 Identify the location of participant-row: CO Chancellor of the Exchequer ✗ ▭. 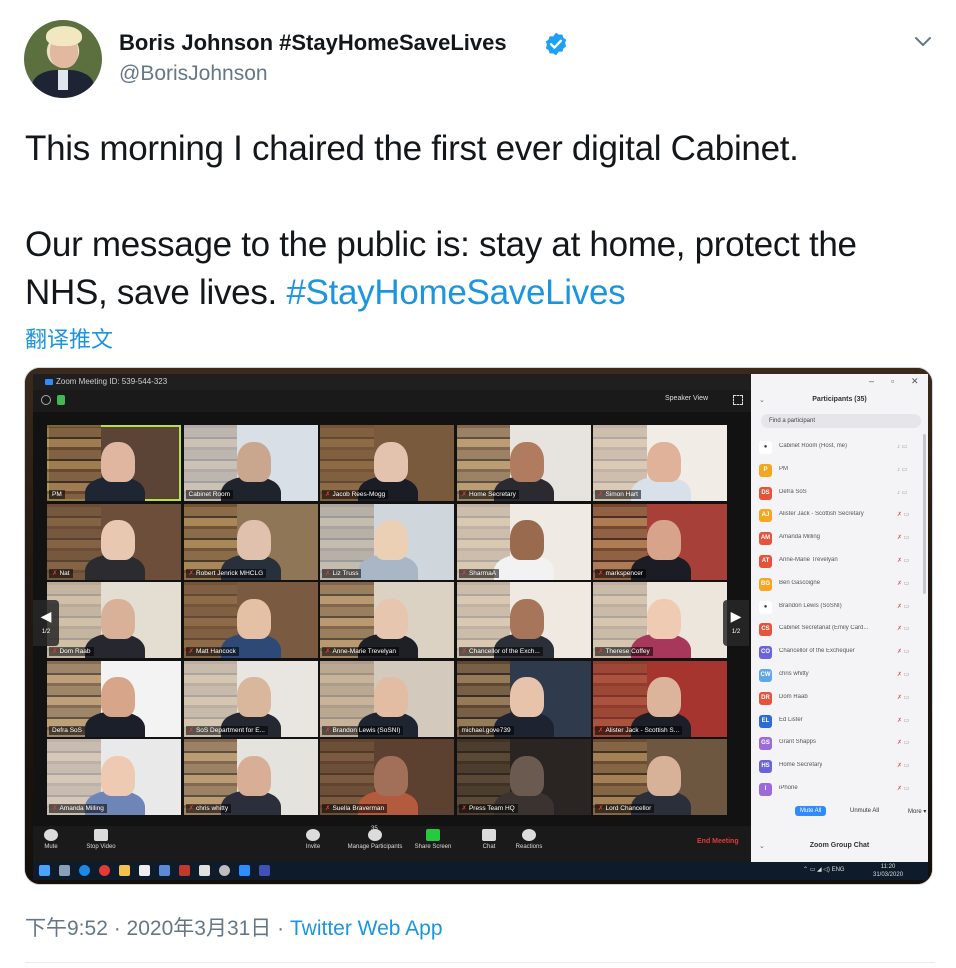
(839, 652).